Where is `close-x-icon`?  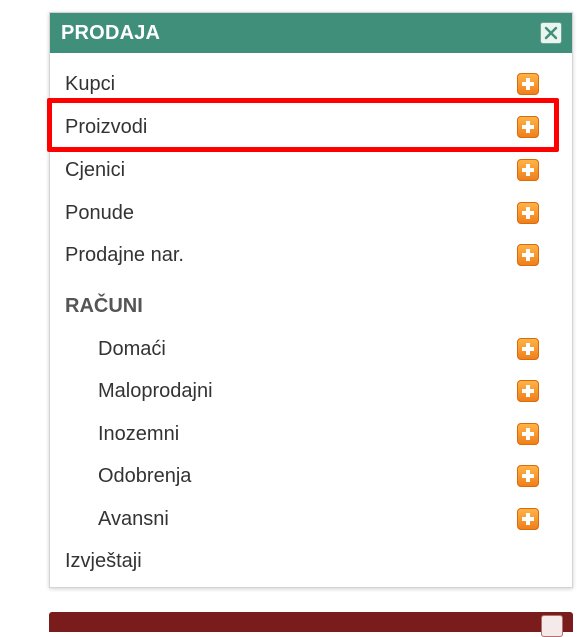
close-x-icon is located at coordinates (551, 33).